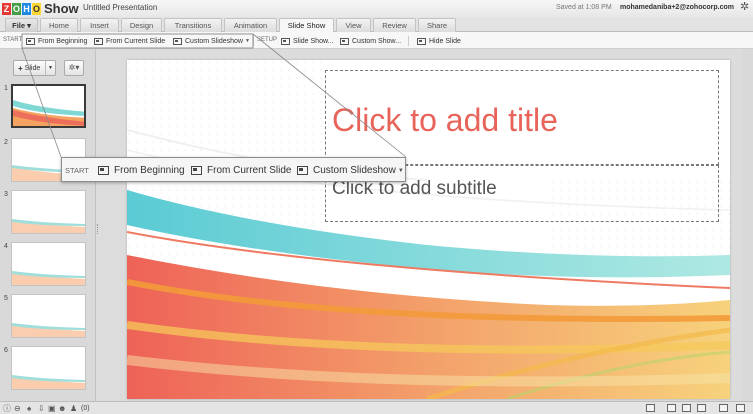  Describe the element at coordinates (41, 408) in the screenshot. I see `download-icon: ⇩` at that location.